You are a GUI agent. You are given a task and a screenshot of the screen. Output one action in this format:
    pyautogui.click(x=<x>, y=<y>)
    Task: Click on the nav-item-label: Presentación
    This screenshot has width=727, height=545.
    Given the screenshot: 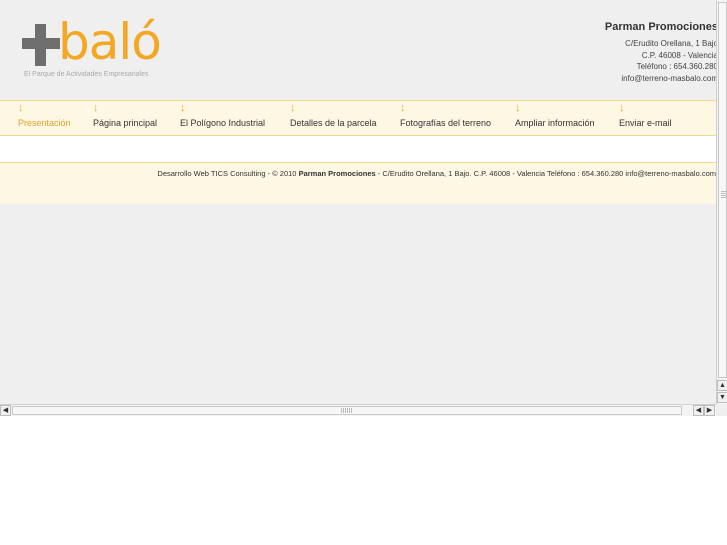 What is the action you would take?
    pyautogui.click(x=44, y=123)
    